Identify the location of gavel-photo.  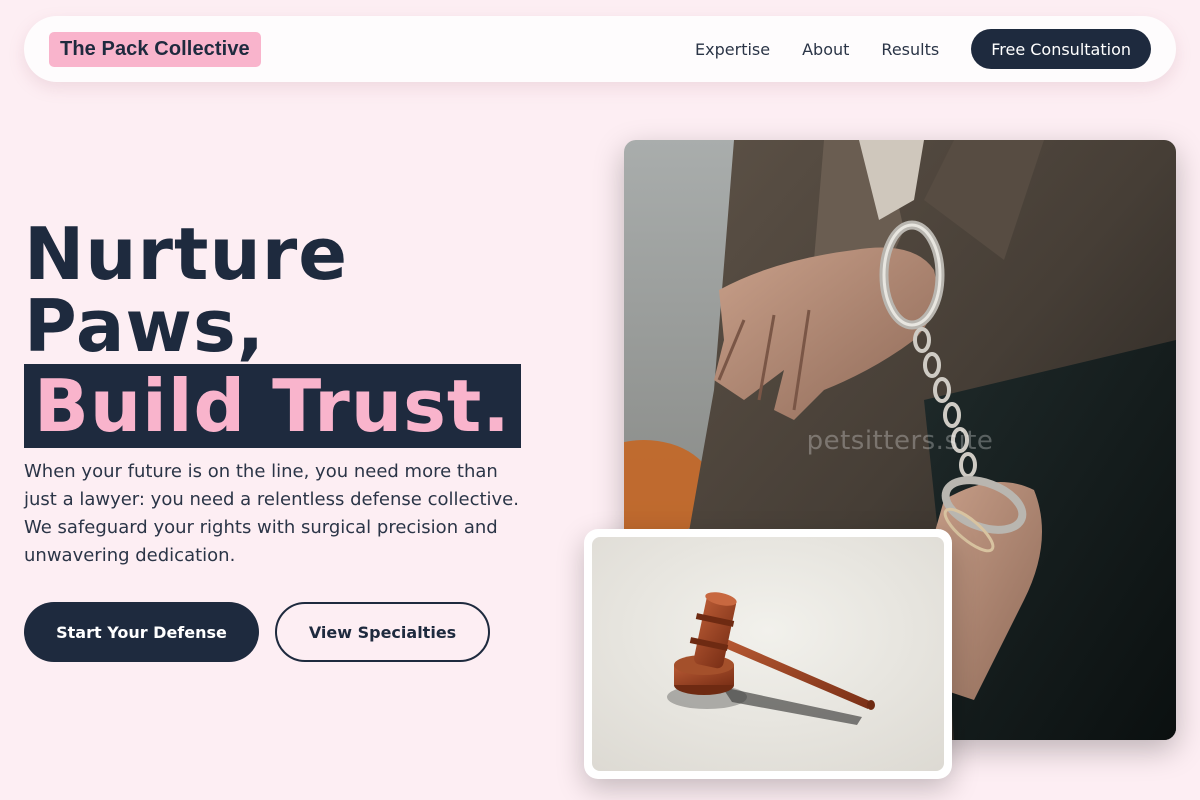
(768, 654).